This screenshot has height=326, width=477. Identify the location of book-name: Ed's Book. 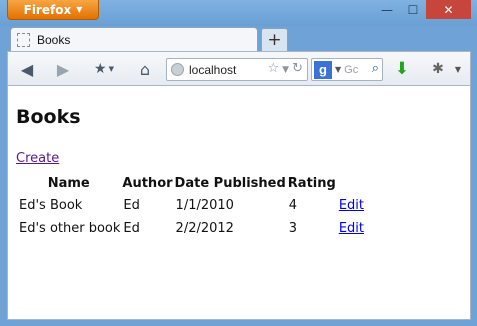
(51, 205).